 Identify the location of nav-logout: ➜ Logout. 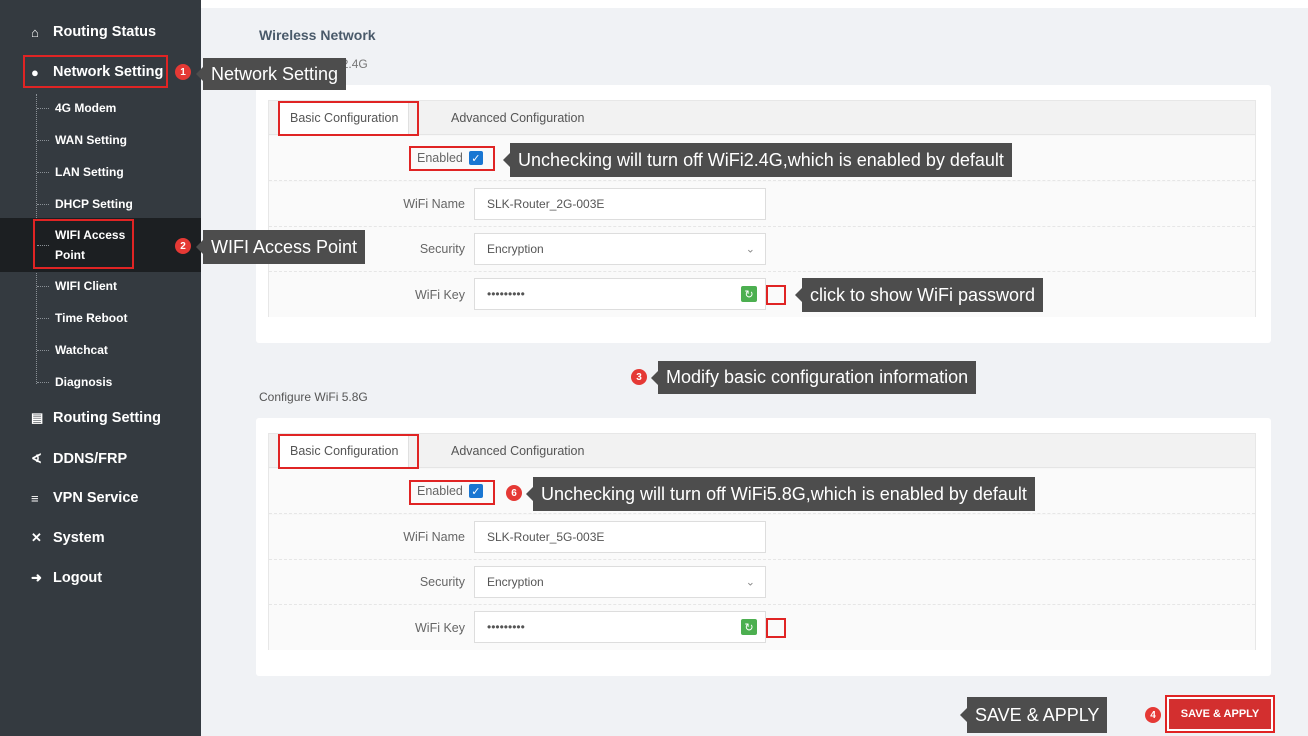
(100, 578).